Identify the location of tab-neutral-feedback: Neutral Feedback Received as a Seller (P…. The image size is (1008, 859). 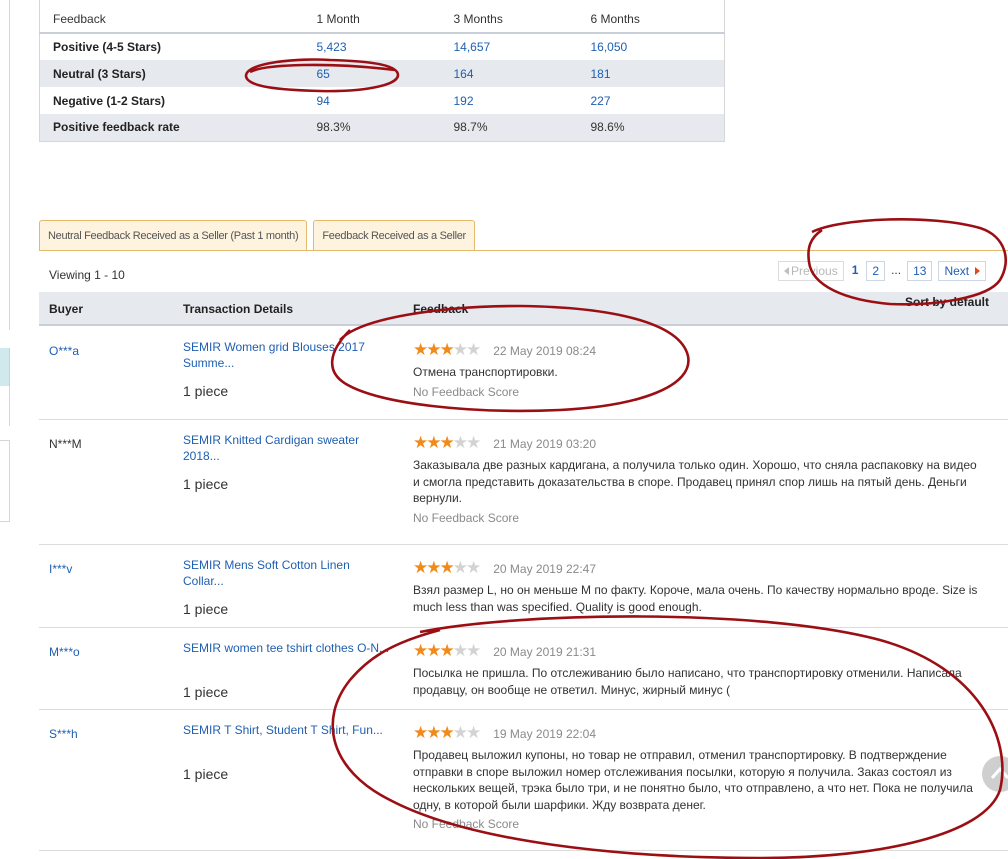
(173, 235).